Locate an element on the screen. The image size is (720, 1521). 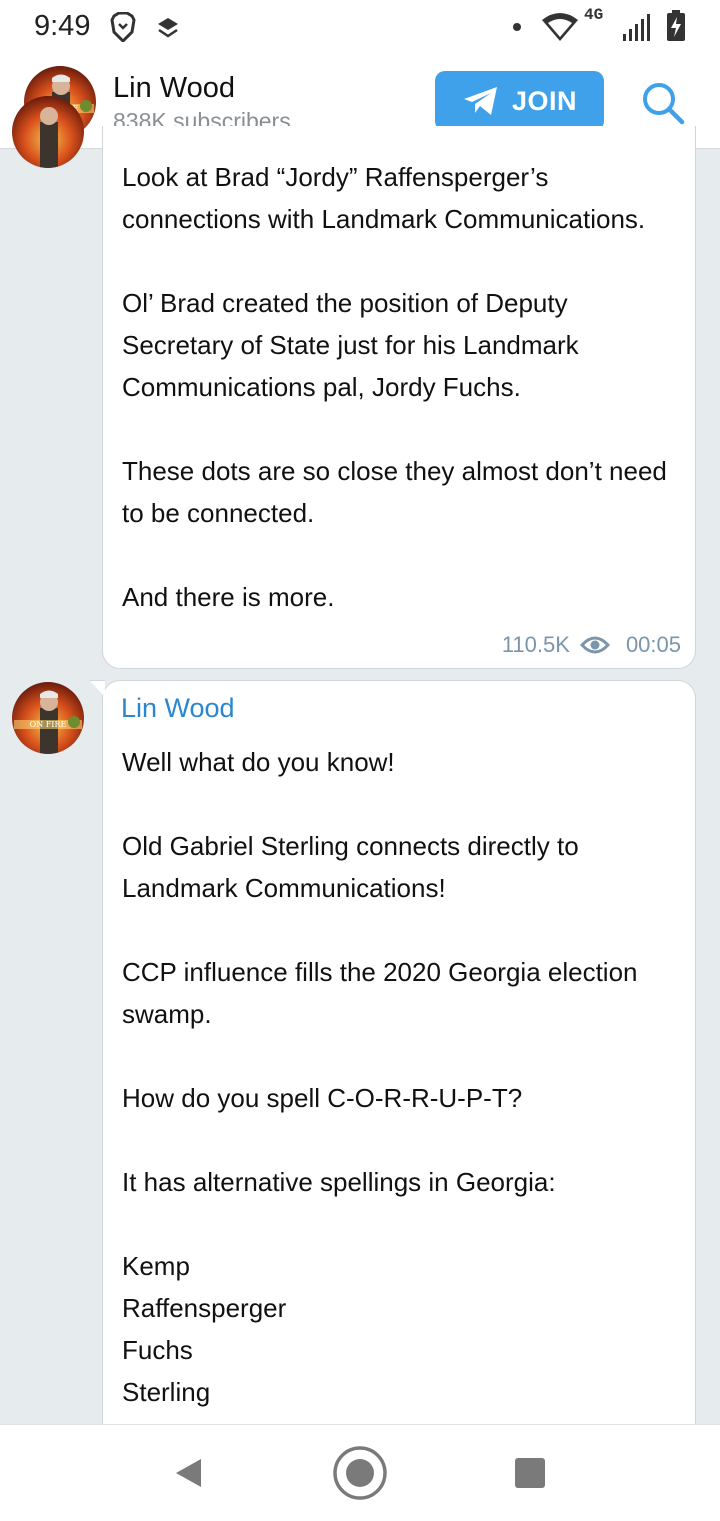
recents-button is located at coordinates (530, 1473).